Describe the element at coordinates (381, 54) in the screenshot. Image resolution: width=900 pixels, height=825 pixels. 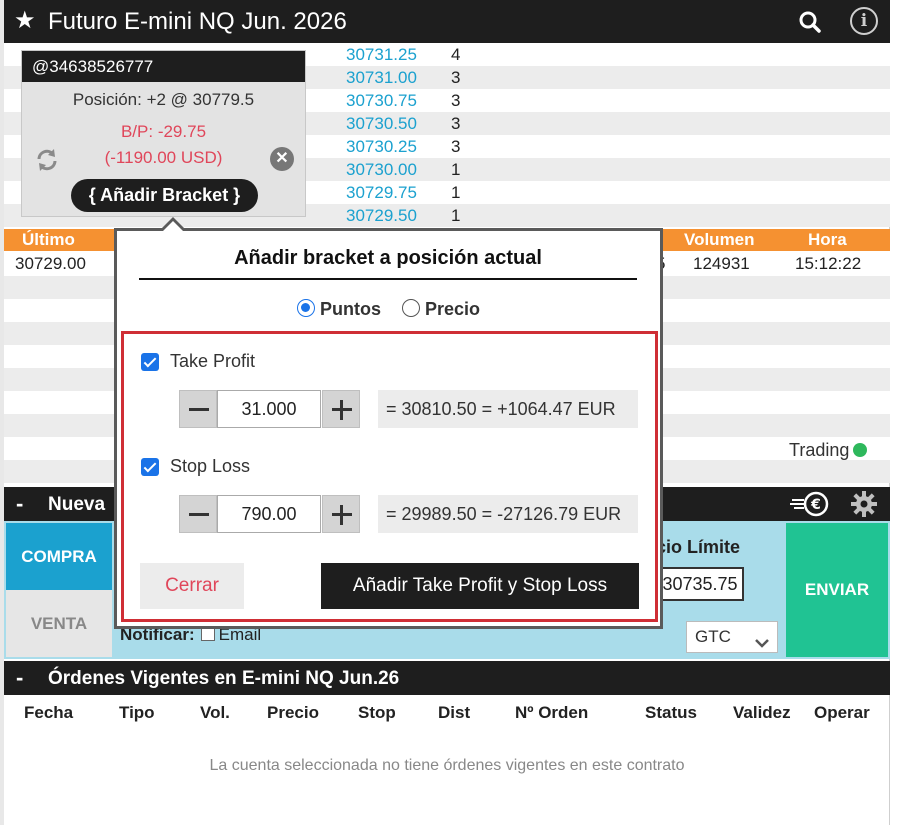
I see `depth-price: 30731.25` at that location.